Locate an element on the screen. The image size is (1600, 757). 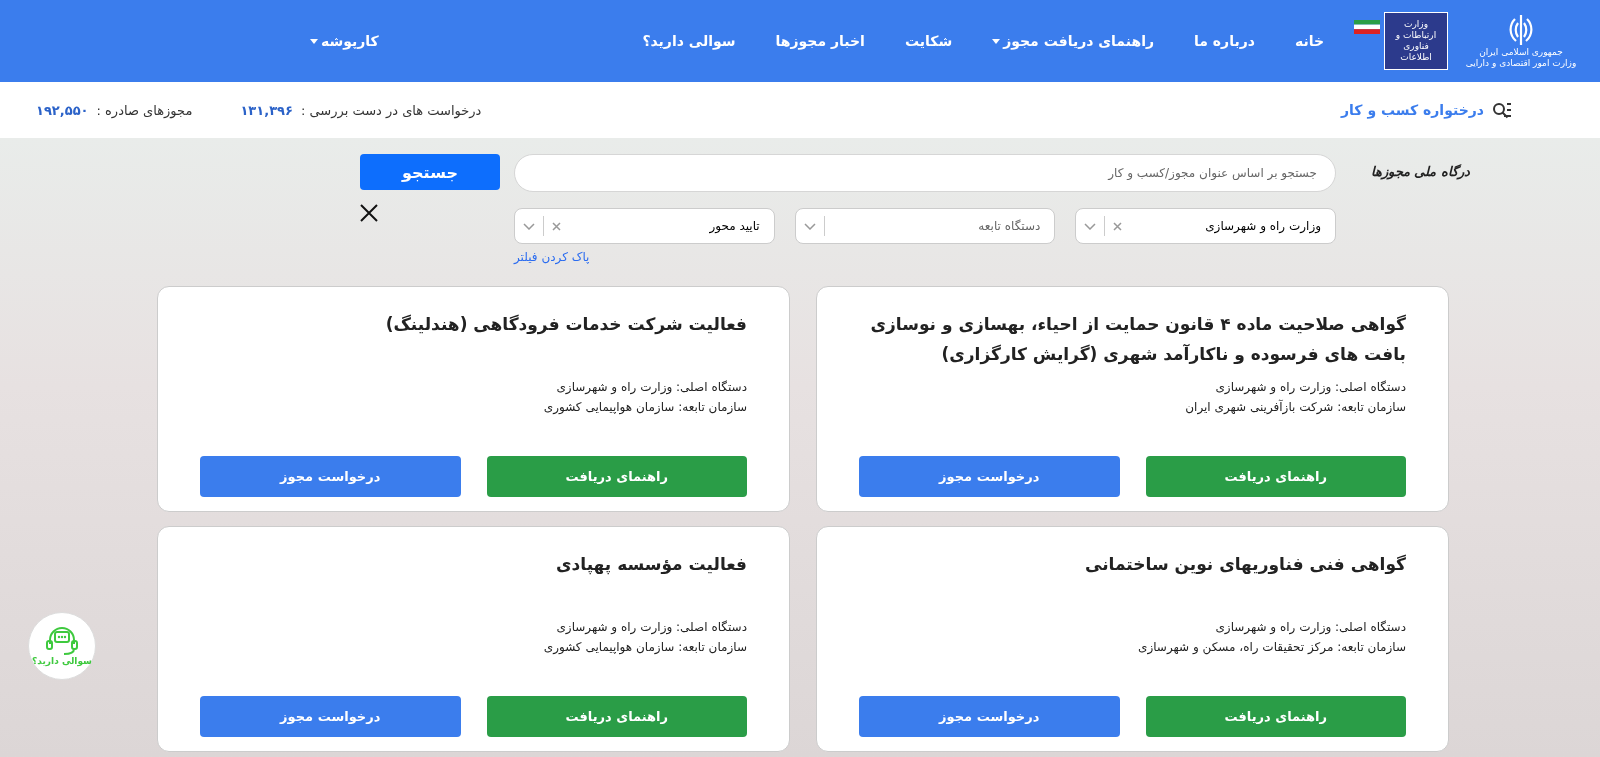
flag-icon is located at coordinates (1367, 27).